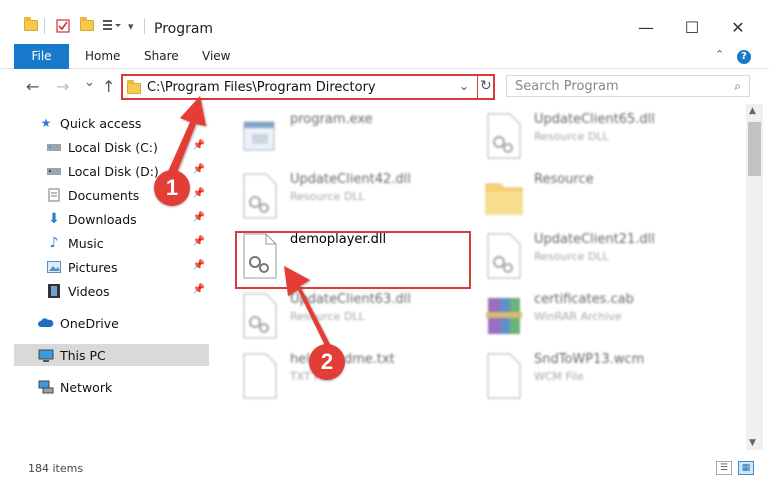 This screenshot has height=490, width=769. What do you see at coordinates (567, 86) in the screenshot?
I see `search-placeholder: Search Program` at bounding box center [567, 86].